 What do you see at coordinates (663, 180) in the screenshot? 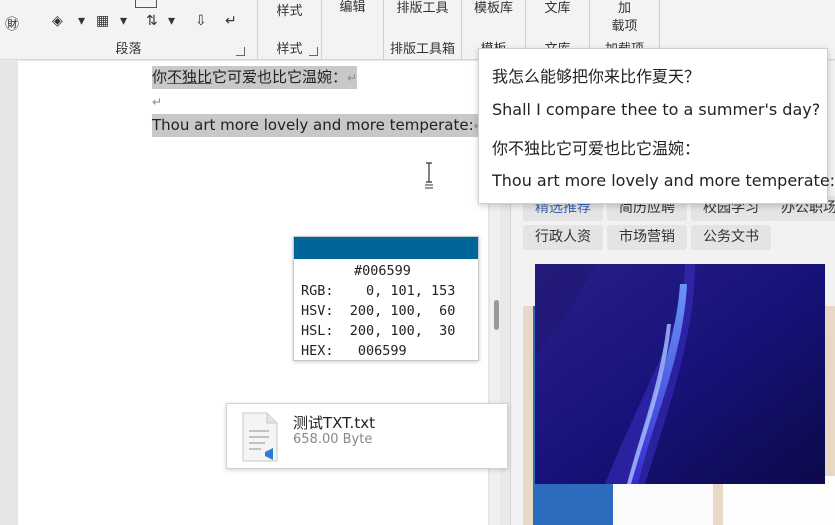
I see `popup-line: Thou art more lovely and more temperate:` at bounding box center [663, 180].